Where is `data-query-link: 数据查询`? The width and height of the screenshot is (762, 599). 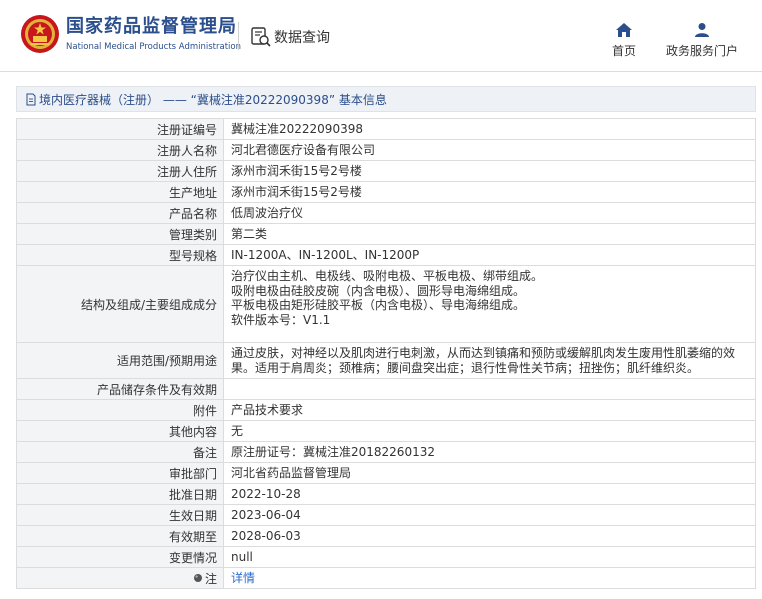 data-query-link: 数据查询 is located at coordinates (290, 37).